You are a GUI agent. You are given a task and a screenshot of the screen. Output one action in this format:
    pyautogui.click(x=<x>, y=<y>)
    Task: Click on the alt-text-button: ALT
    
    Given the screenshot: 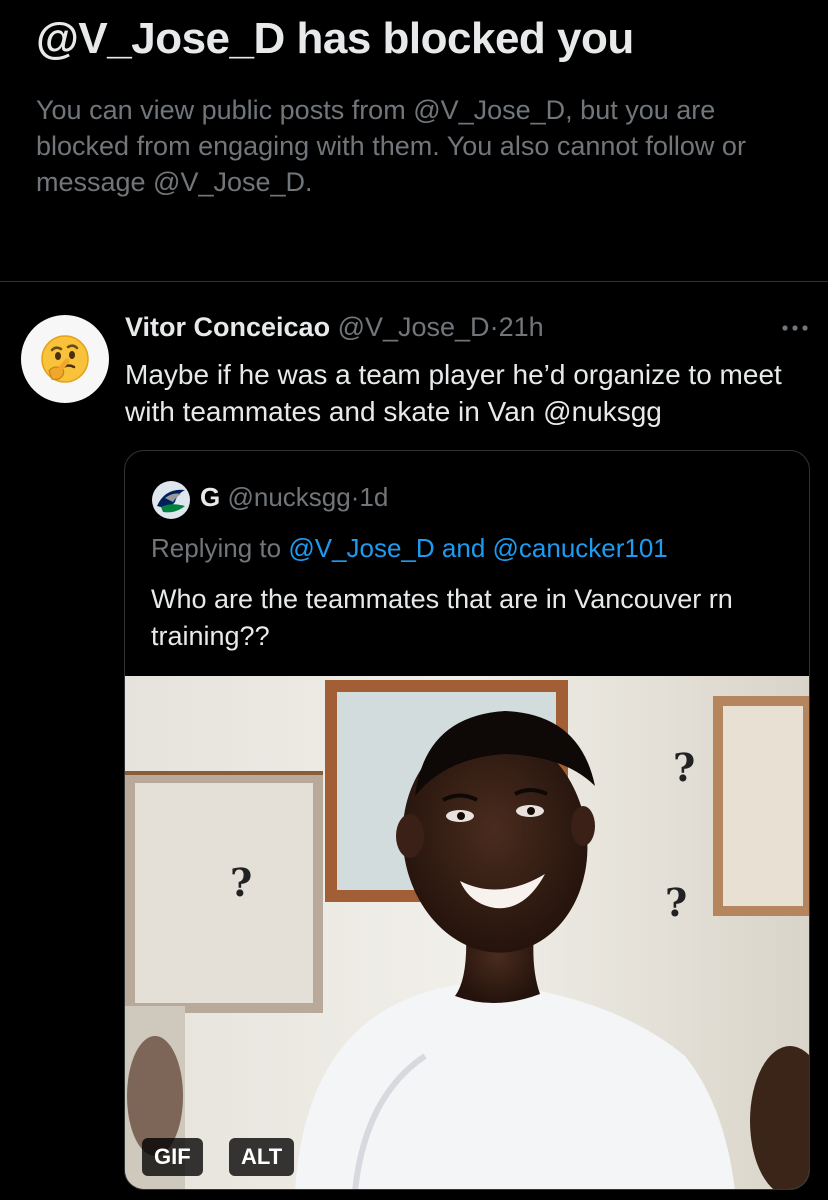 What is the action you would take?
    pyautogui.click(x=262, y=1157)
    